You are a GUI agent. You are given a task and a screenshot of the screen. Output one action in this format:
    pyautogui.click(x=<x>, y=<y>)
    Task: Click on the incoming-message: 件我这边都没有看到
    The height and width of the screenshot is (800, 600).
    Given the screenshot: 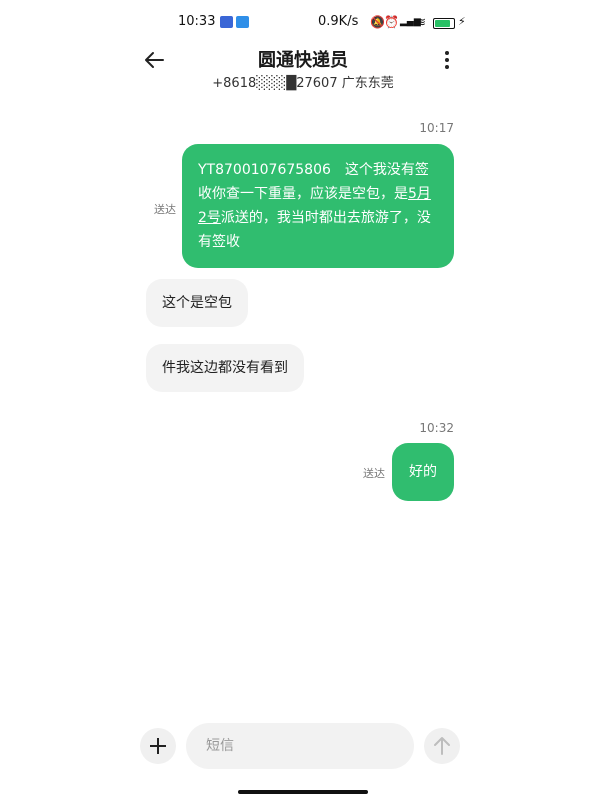 What is the action you would take?
    pyautogui.click(x=225, y=368)
    